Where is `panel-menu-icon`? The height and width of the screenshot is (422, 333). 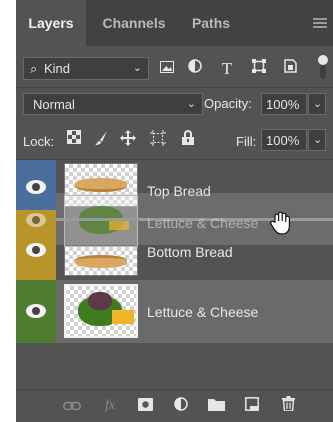 panel-menu-icon is located at coordinates (320, 23).